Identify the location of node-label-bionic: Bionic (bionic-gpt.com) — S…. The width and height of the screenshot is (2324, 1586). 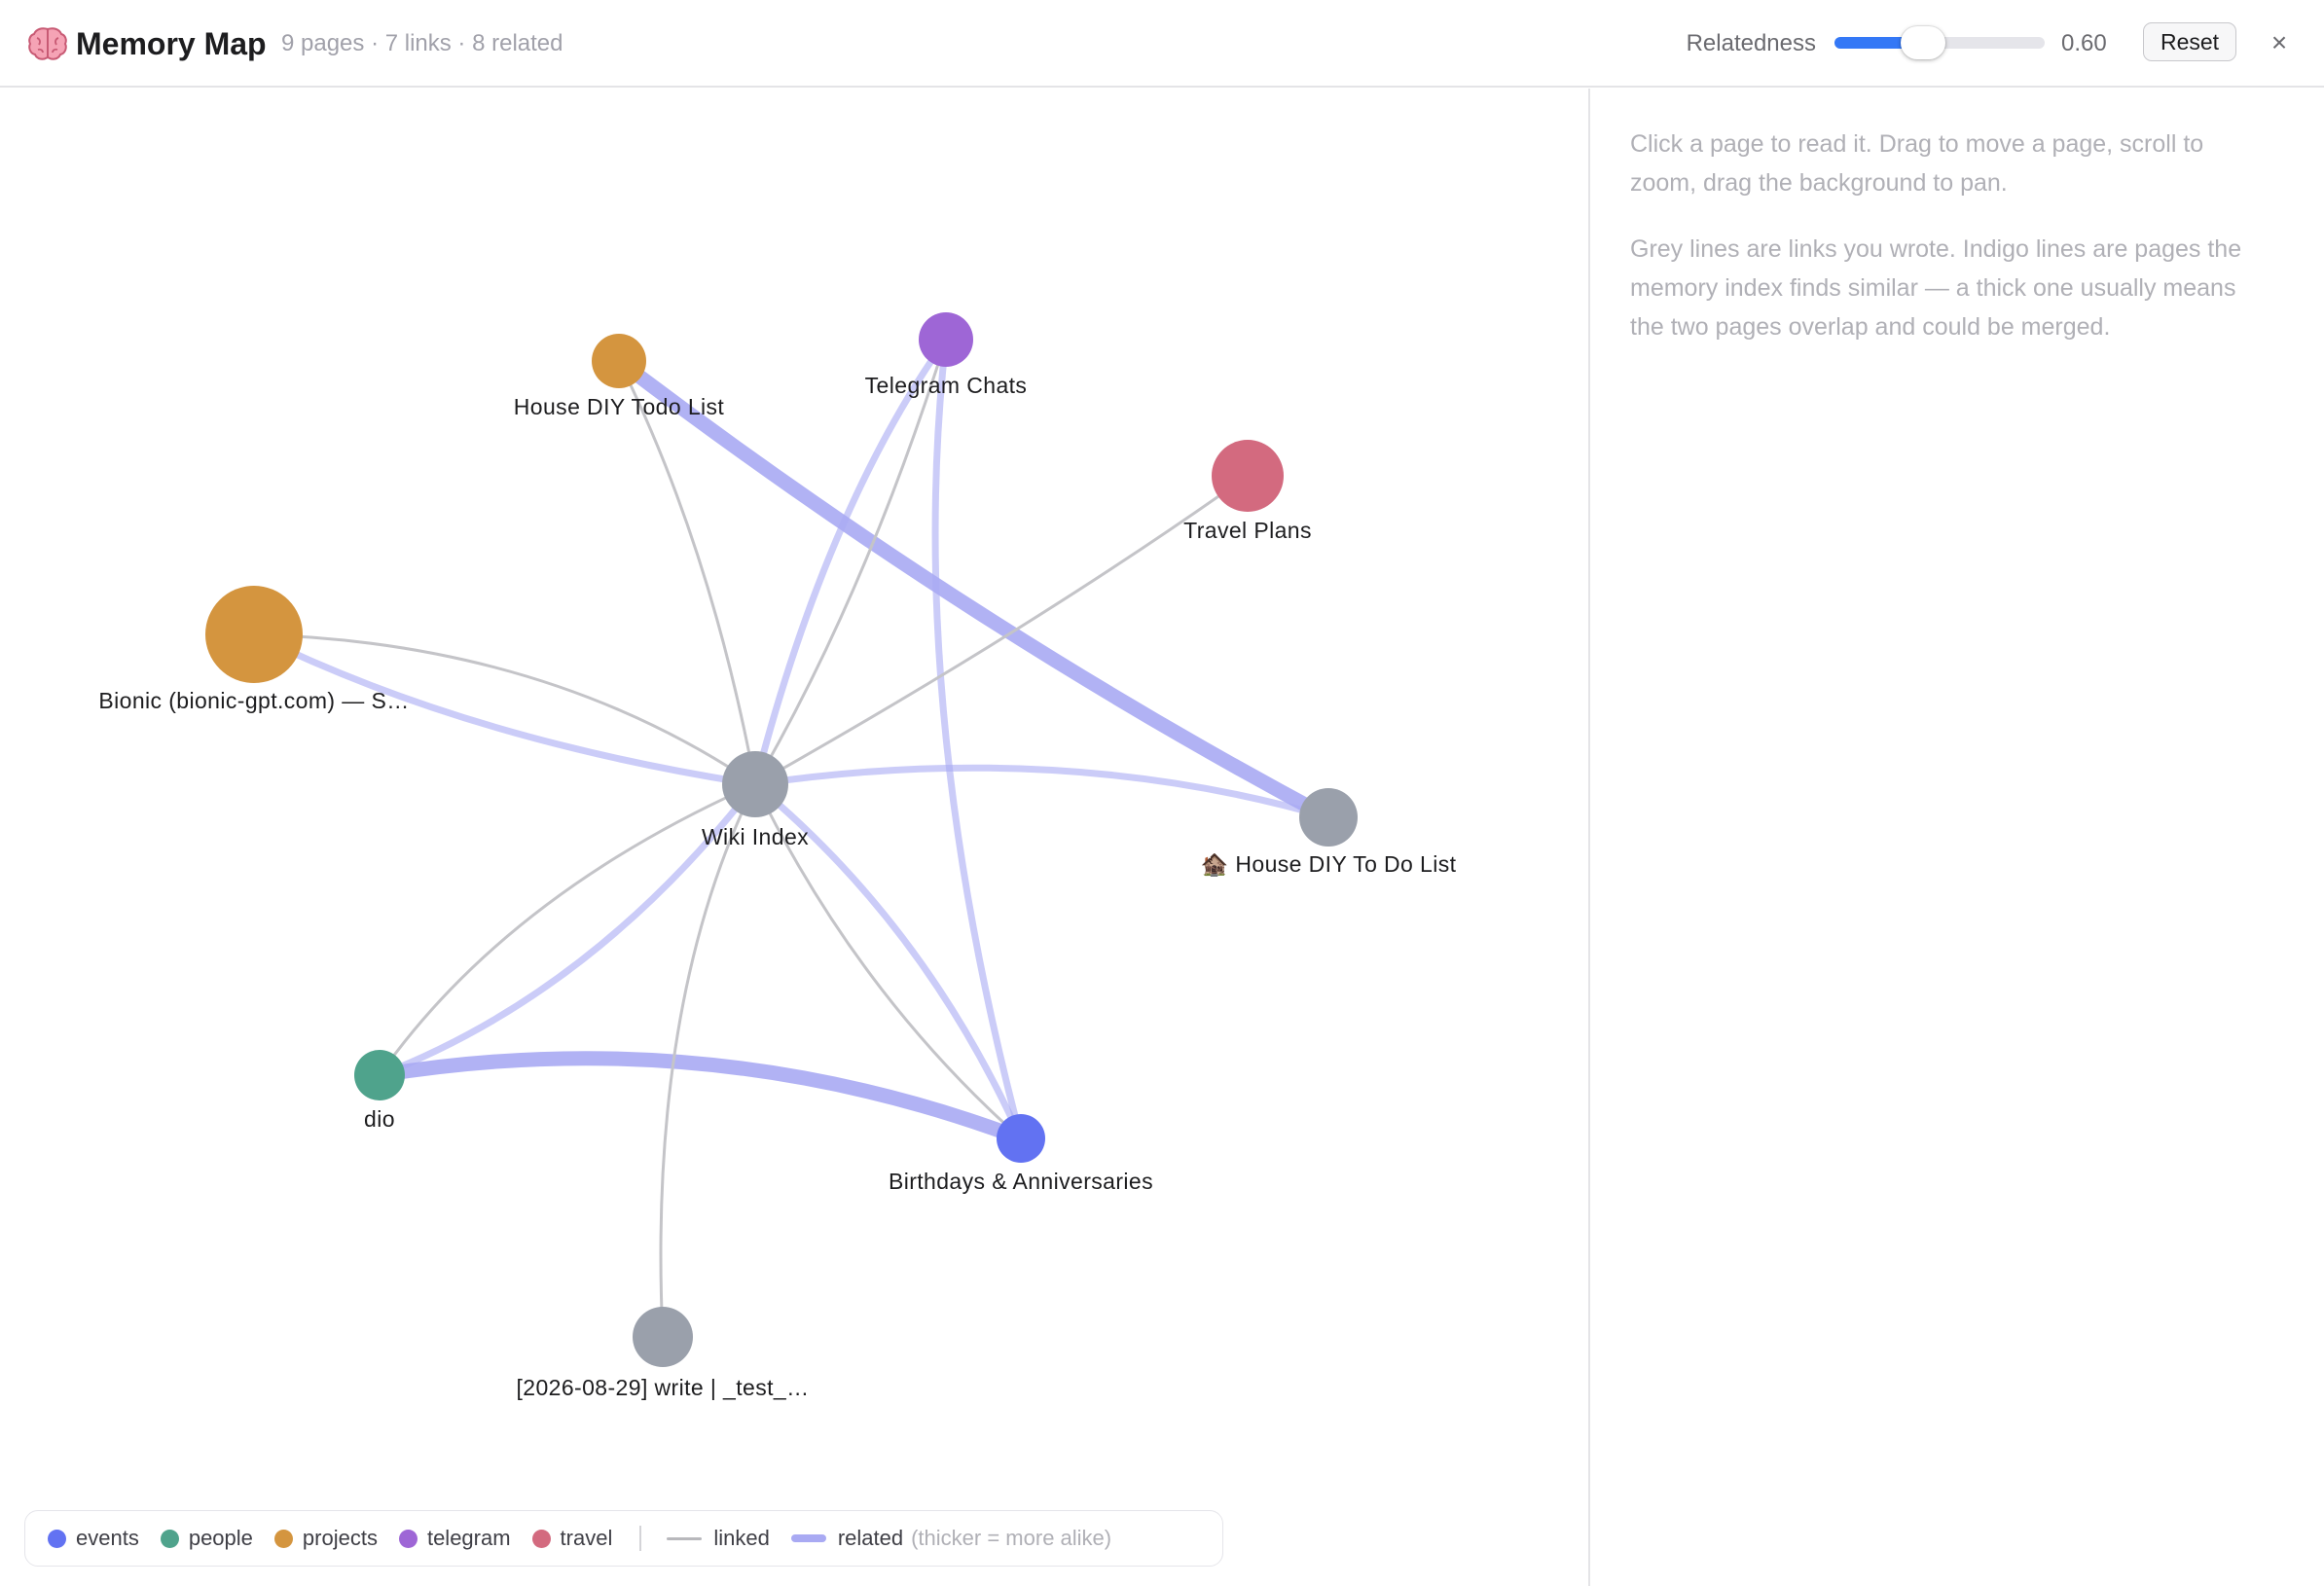
(253, 700).